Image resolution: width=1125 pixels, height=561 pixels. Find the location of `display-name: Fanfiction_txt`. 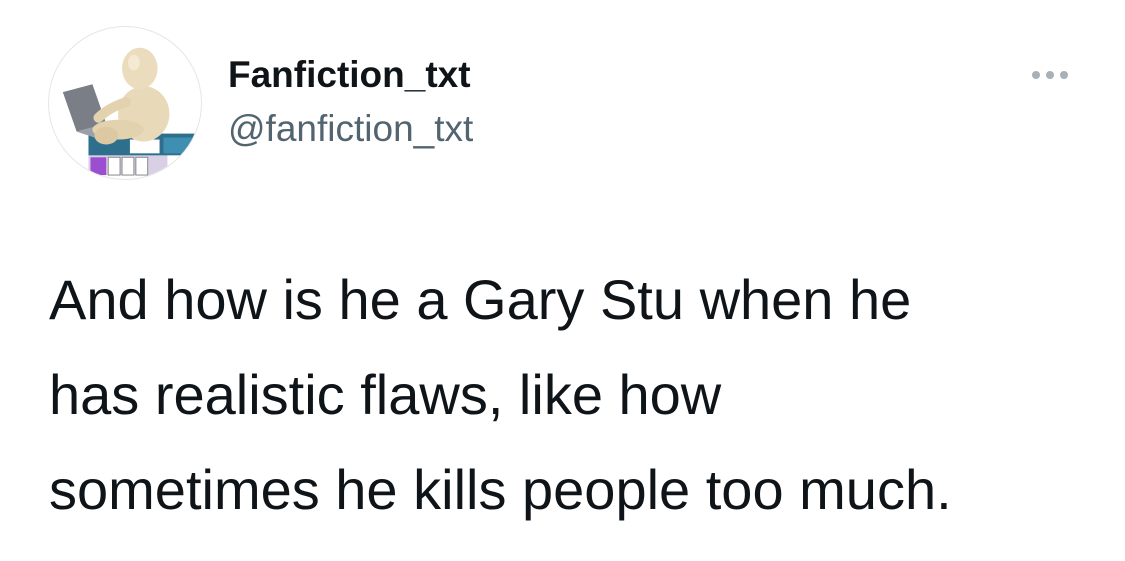

display-name: Fanfiction_txt is located at coordinates (349, 75).